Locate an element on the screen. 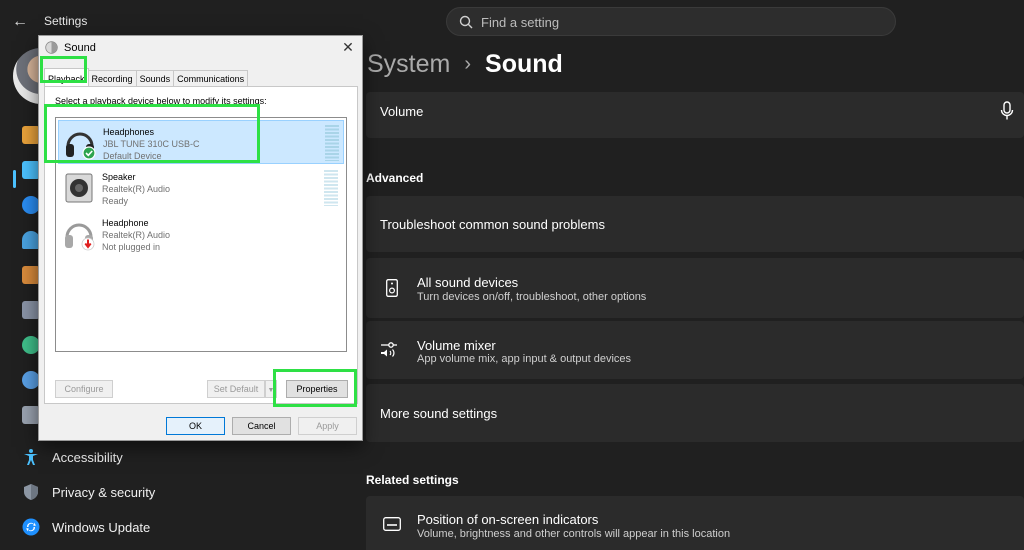 The height and width of the screenshot is (550, 1024). sidebar-item-label: Privacy & security is located at coordinates (104, 492).